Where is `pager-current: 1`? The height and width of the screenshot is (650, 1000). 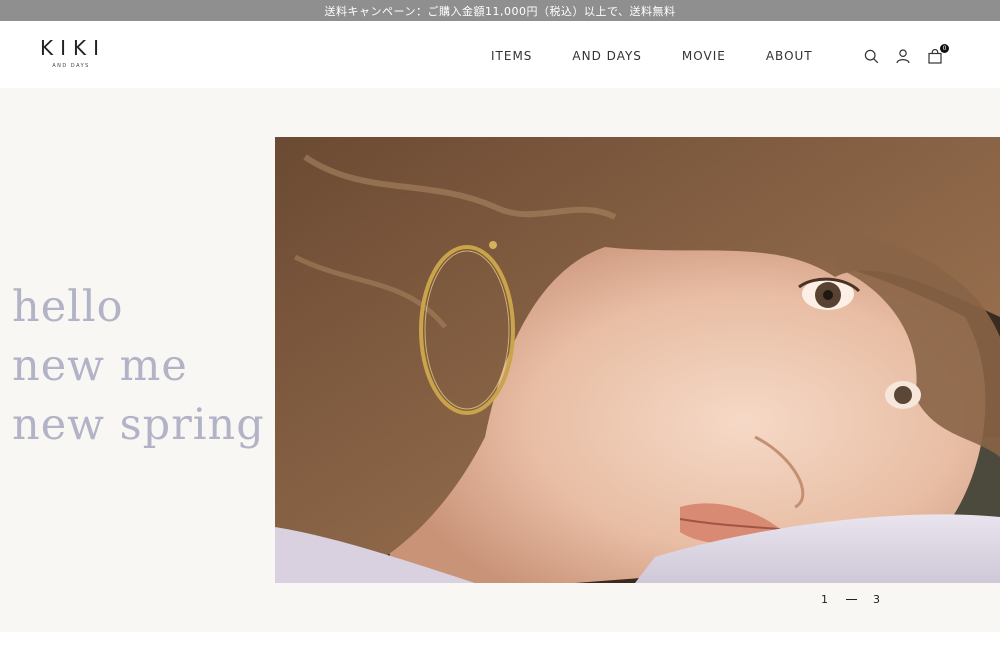 pager-current: 1 is located at coordinates (824, 599).